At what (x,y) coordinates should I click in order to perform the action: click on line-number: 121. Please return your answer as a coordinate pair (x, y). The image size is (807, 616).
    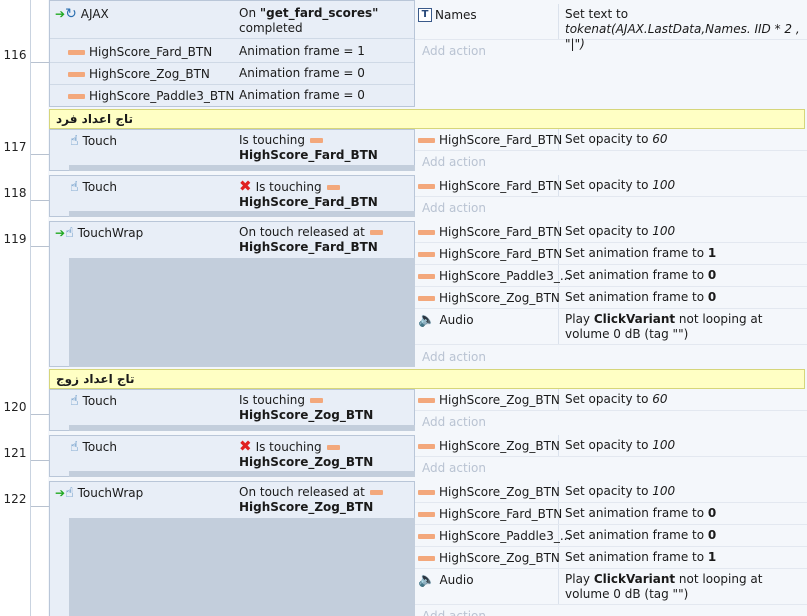
    Looking at the image, I should click on (15, 453).